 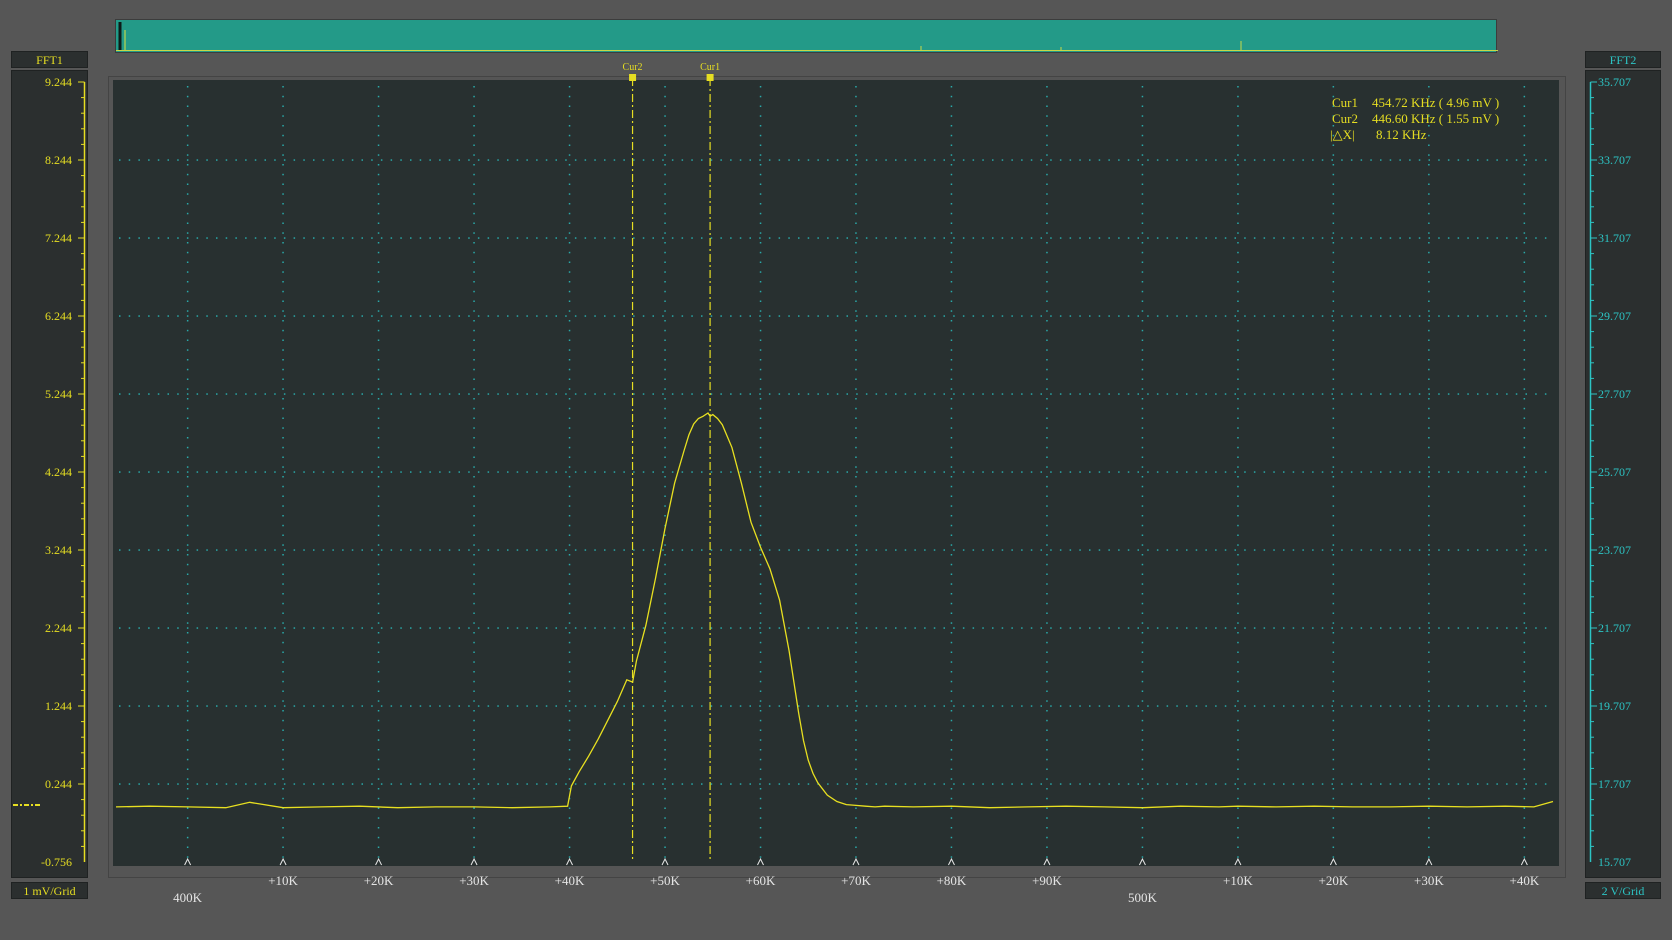 I want to click on cursor-handle-cur1, so click(x=710, y=77).